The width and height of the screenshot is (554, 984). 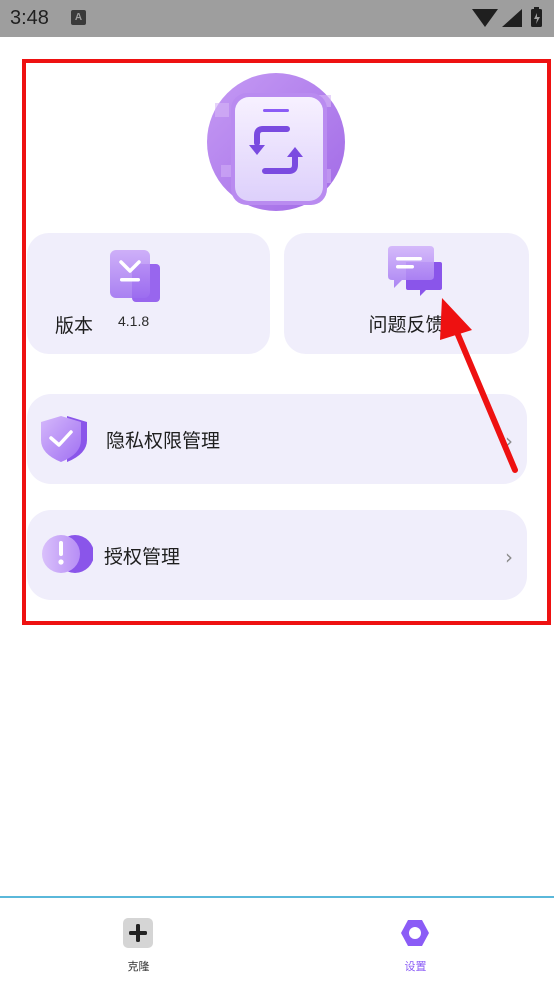 I want to click on nav-tab-clone: 克隆, so click(x=138, y=941).